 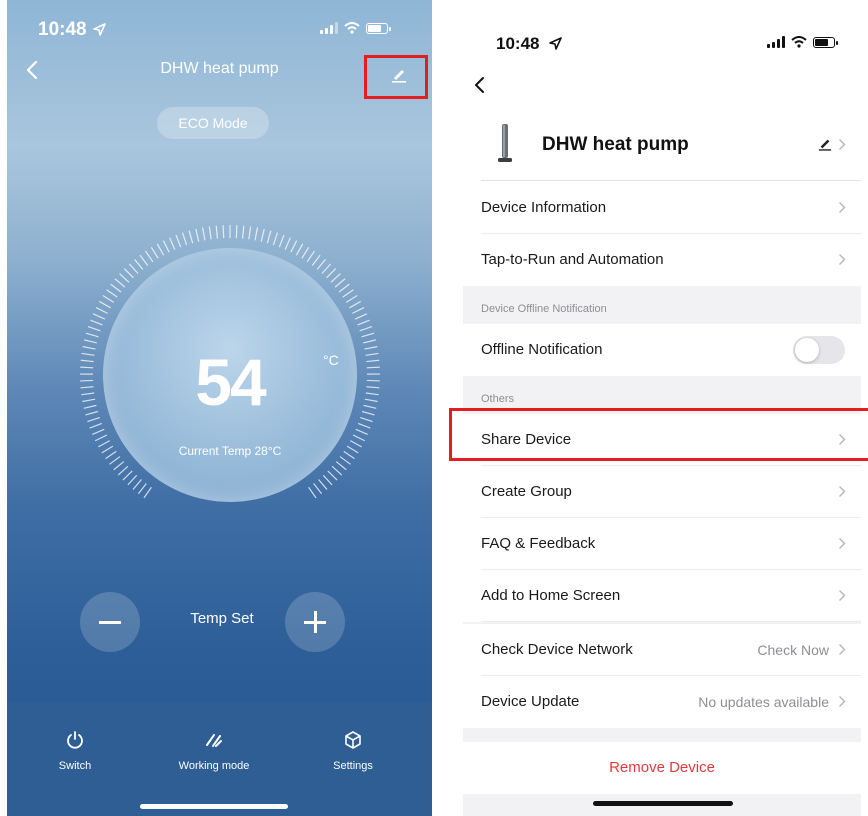 What do you see at coordinates (355, 28) in the screenshot?
I see `status-icons` at bounding box center [355, 28].